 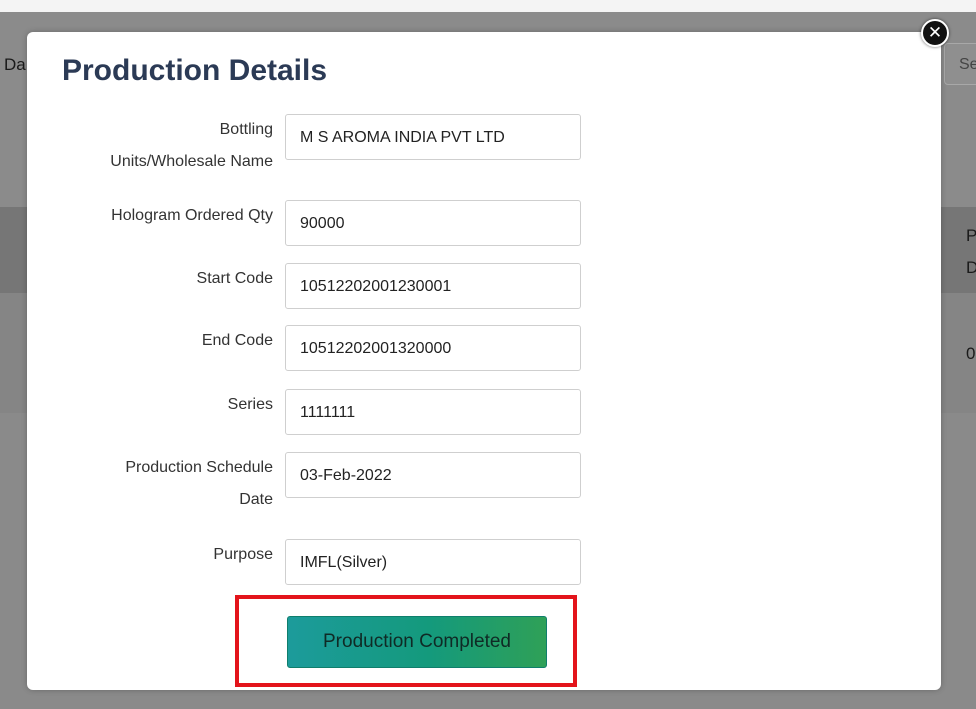 What do you see at coordinates (191, 145) in the screenshot?
I see `field-label: Bottling Units/Wholesale Name` at bounding box center [191, 145].